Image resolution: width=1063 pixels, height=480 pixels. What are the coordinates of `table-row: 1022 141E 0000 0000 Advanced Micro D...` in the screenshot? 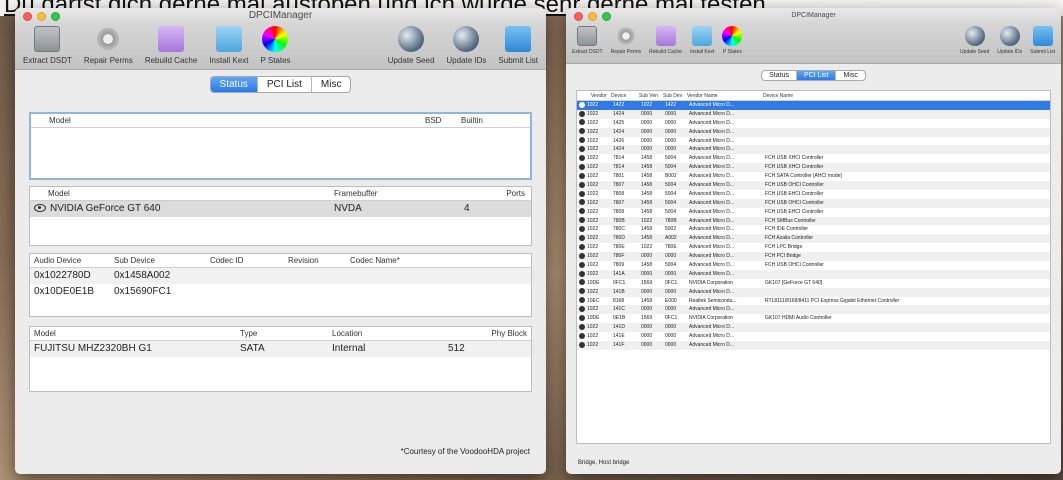 It's located at (813, 336).